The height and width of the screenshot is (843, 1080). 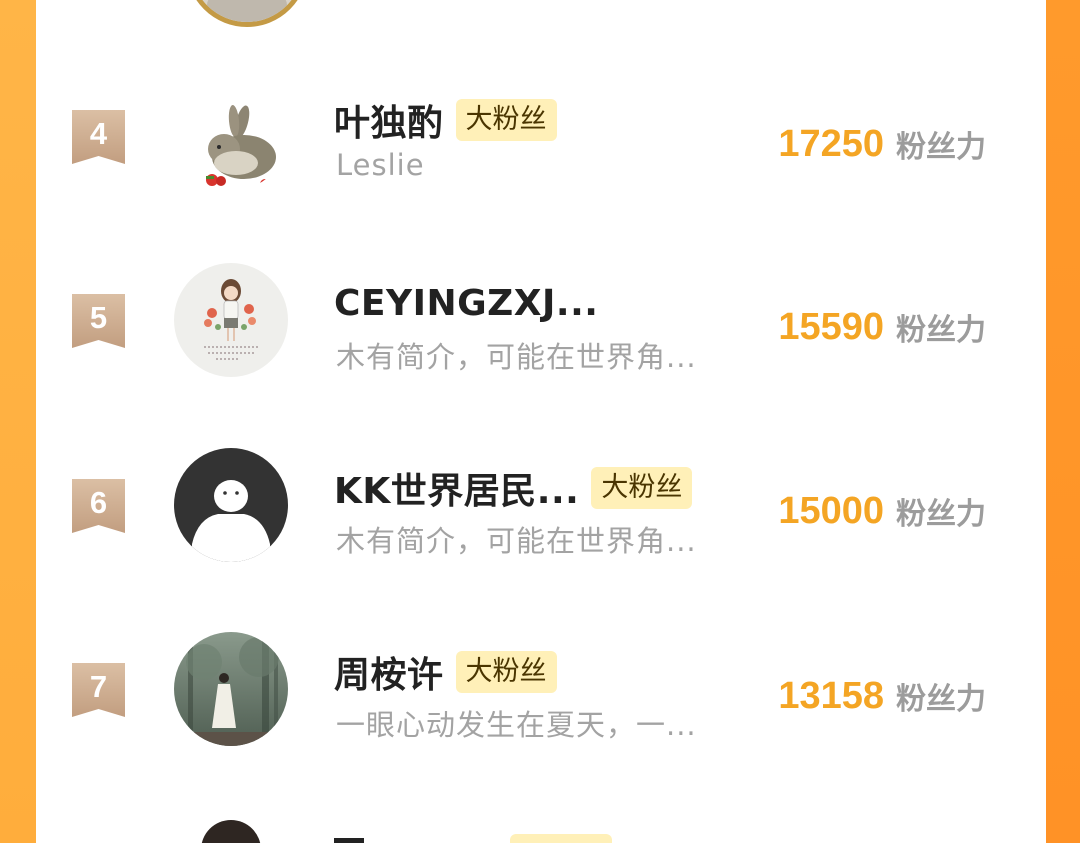 I want to click on user-name, so click(x=349, y=840).